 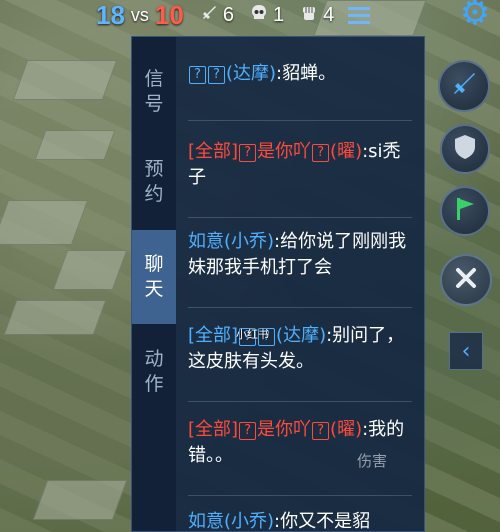 I want to click on collapse-panel-button: ‹, so click(x=466, y=351).